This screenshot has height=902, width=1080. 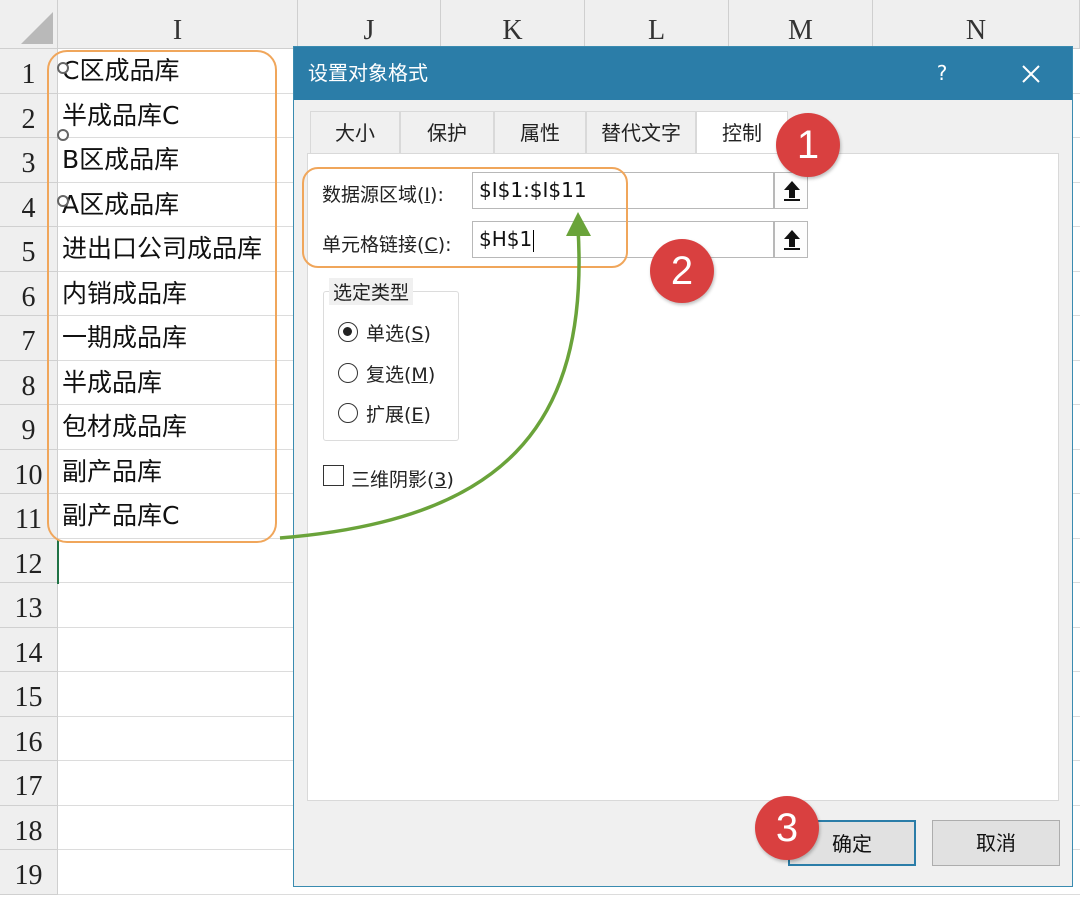 I want to click on step-badge-3: 3, so click(x=787, y=828).